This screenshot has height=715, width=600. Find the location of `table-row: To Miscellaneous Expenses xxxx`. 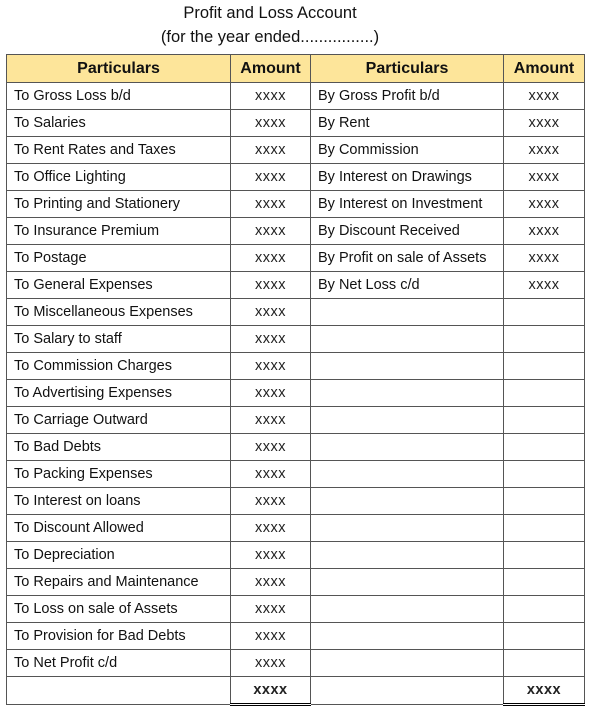

table-row: To Miscellaneous Expenses xxxx is located at coordinates (295, 312).